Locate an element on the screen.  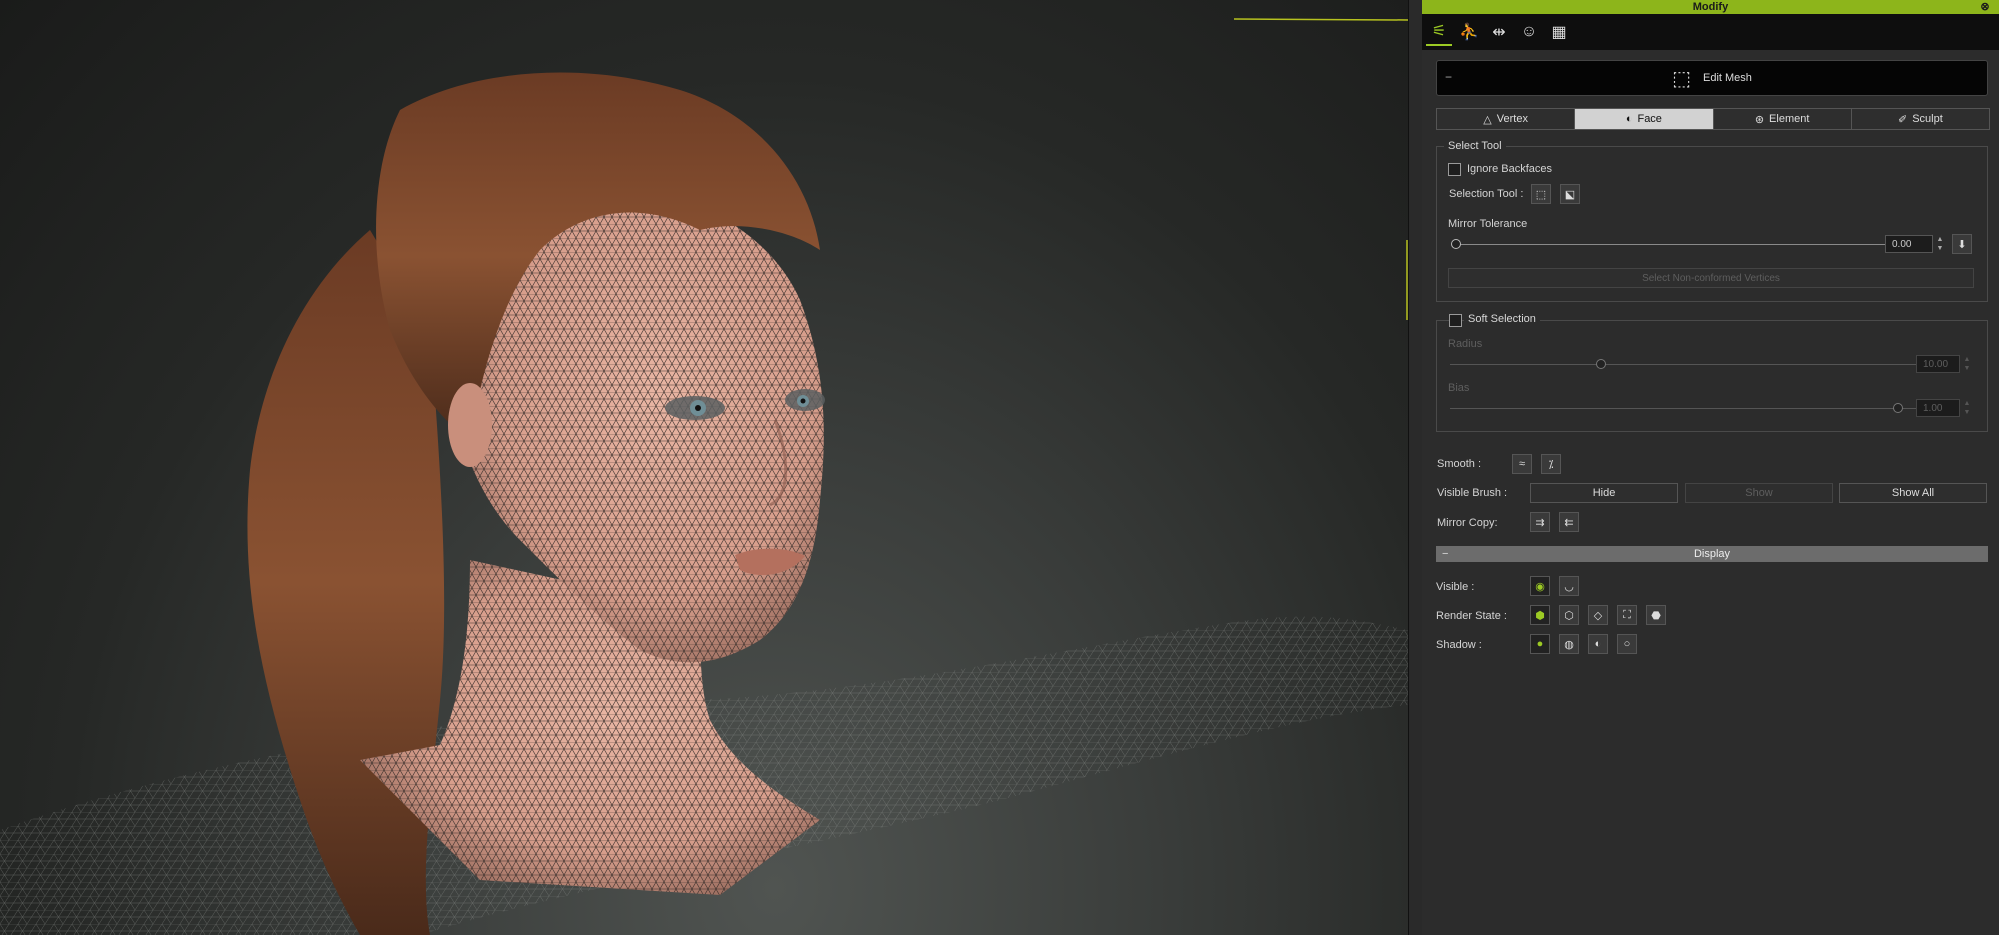
mirror-right-icon: ⇉ is located at coordinates (1540, 522).